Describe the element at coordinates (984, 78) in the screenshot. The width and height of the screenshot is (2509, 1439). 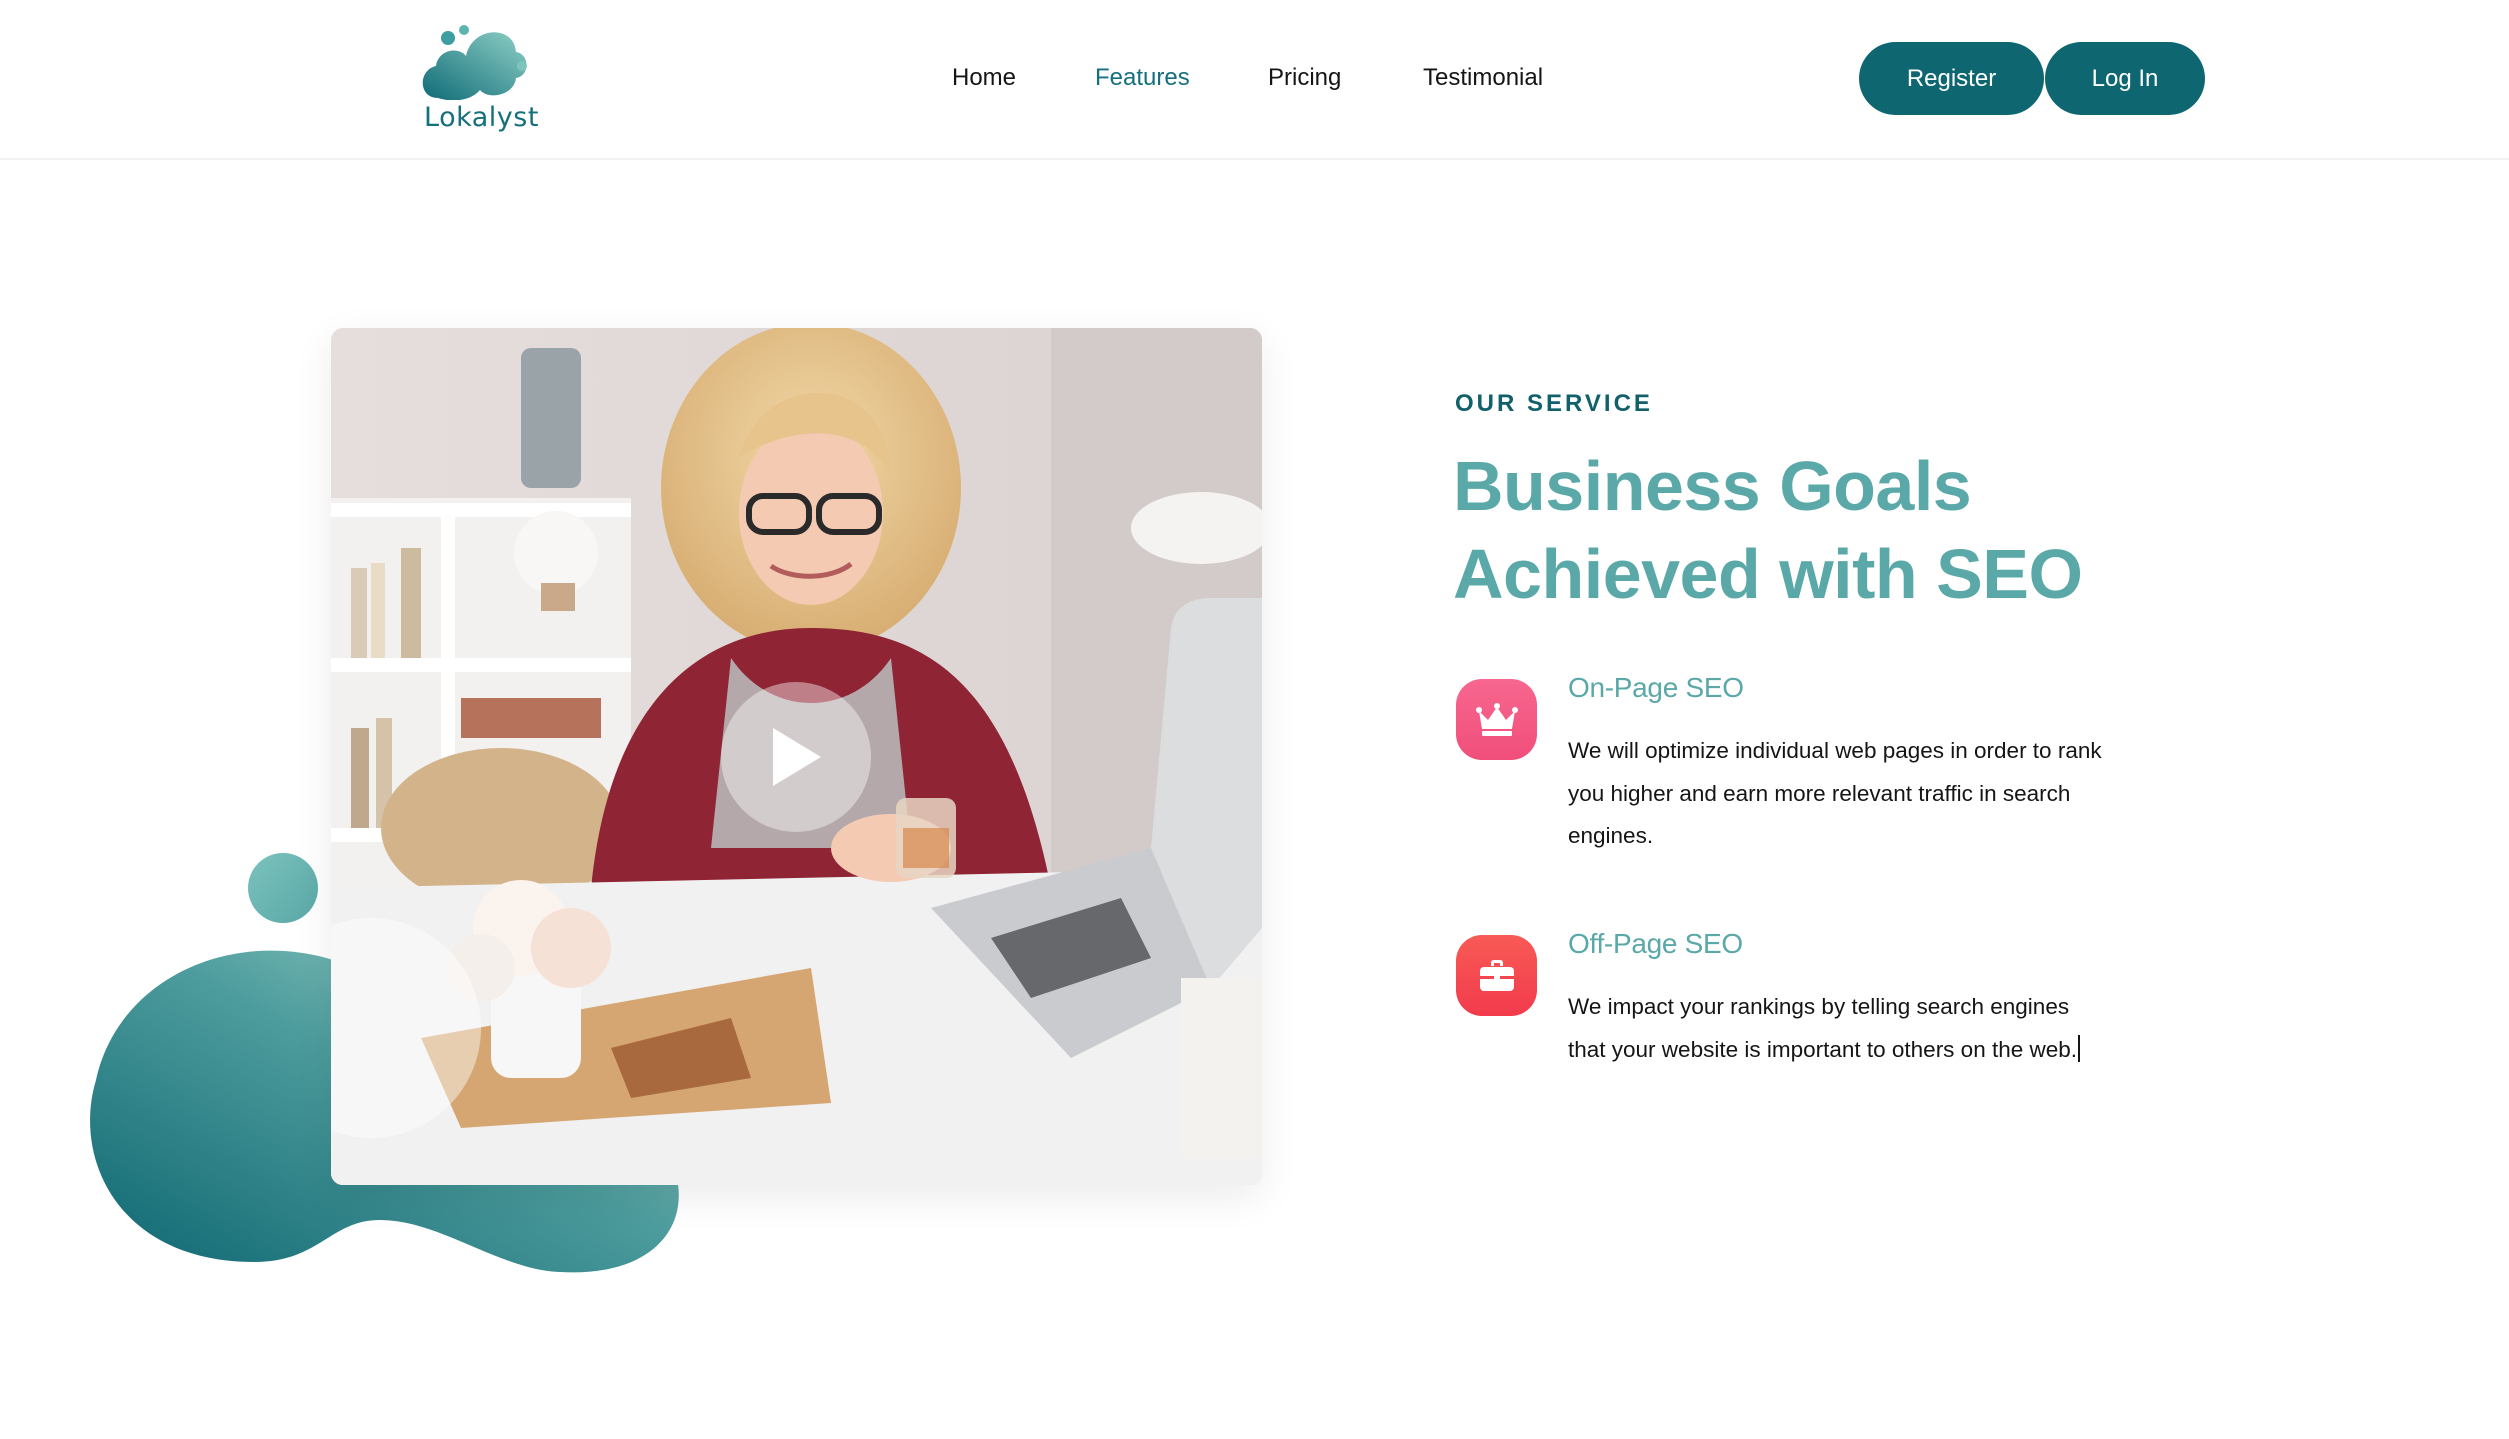
I see `nav-home: Home` at that location.